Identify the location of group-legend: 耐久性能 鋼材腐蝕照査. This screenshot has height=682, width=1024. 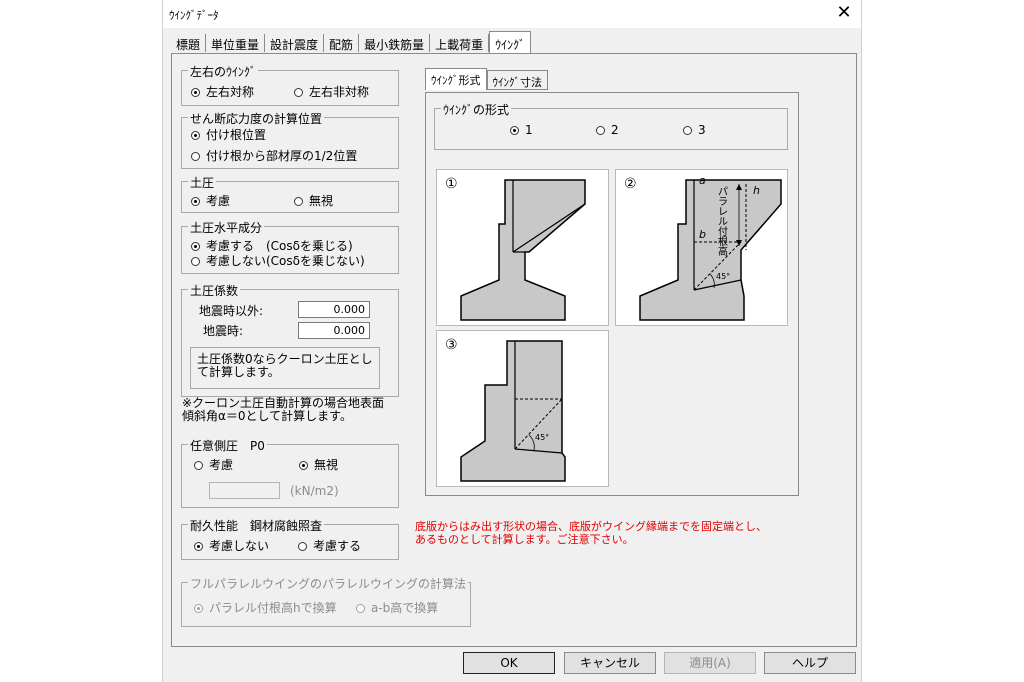
(256, 525).